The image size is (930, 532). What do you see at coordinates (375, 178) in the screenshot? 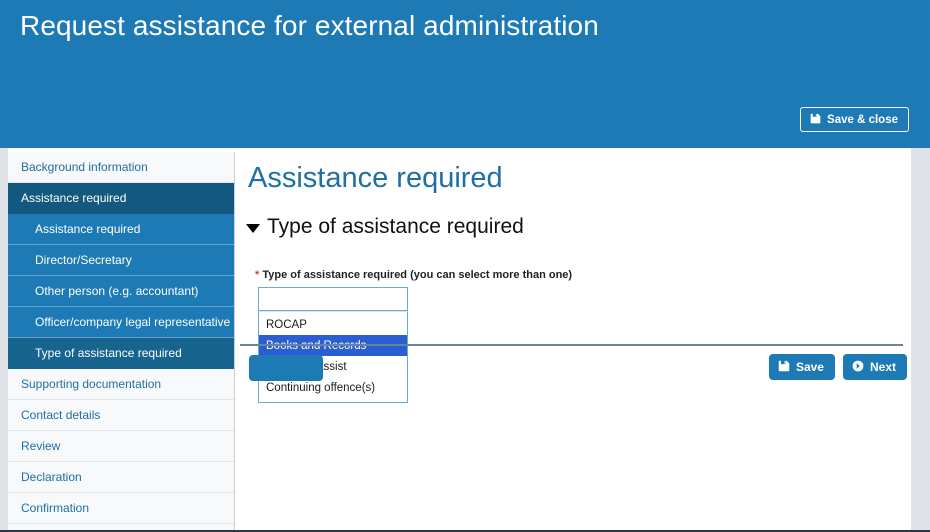
I see `page-title: Assistance required` at bounding box center [375, 178].